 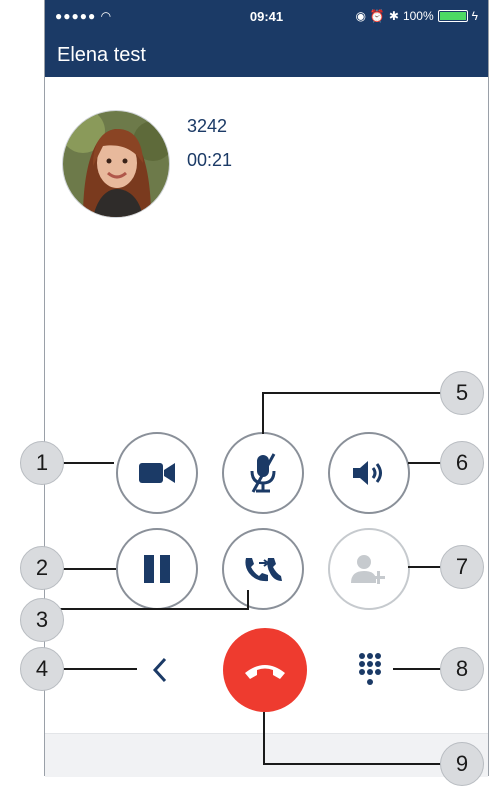 I want to click on bluetooth-icon: ✱, so click(x=393, y=16).